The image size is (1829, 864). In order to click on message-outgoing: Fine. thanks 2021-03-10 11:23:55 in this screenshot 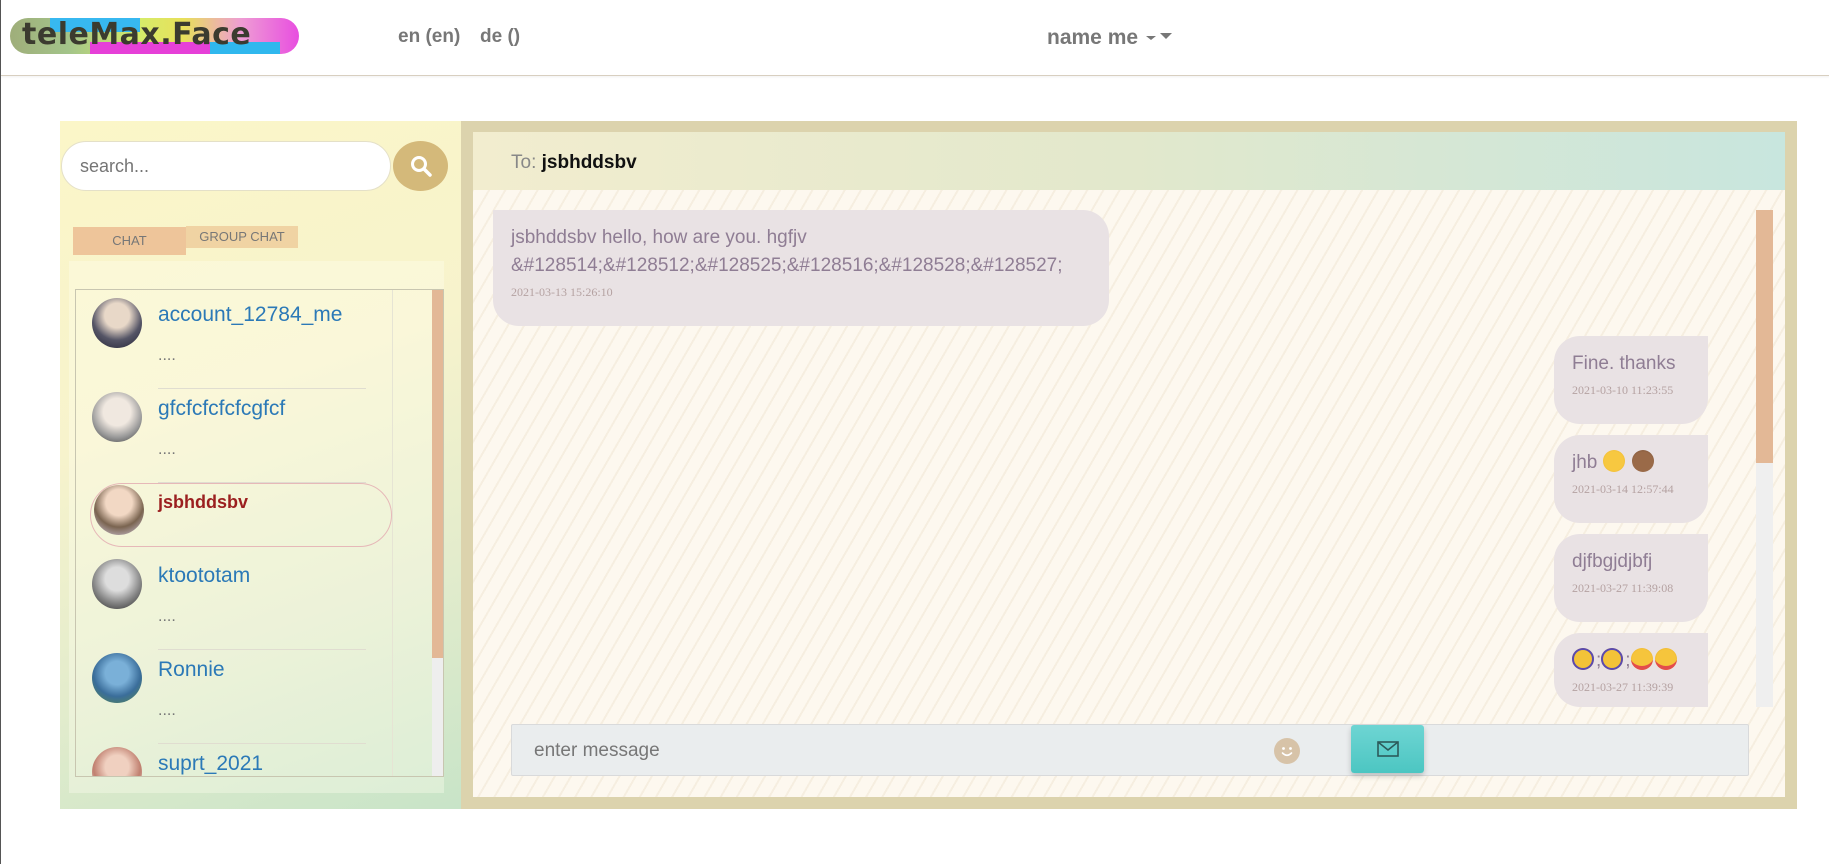, I will do `click(1631, 380)`.